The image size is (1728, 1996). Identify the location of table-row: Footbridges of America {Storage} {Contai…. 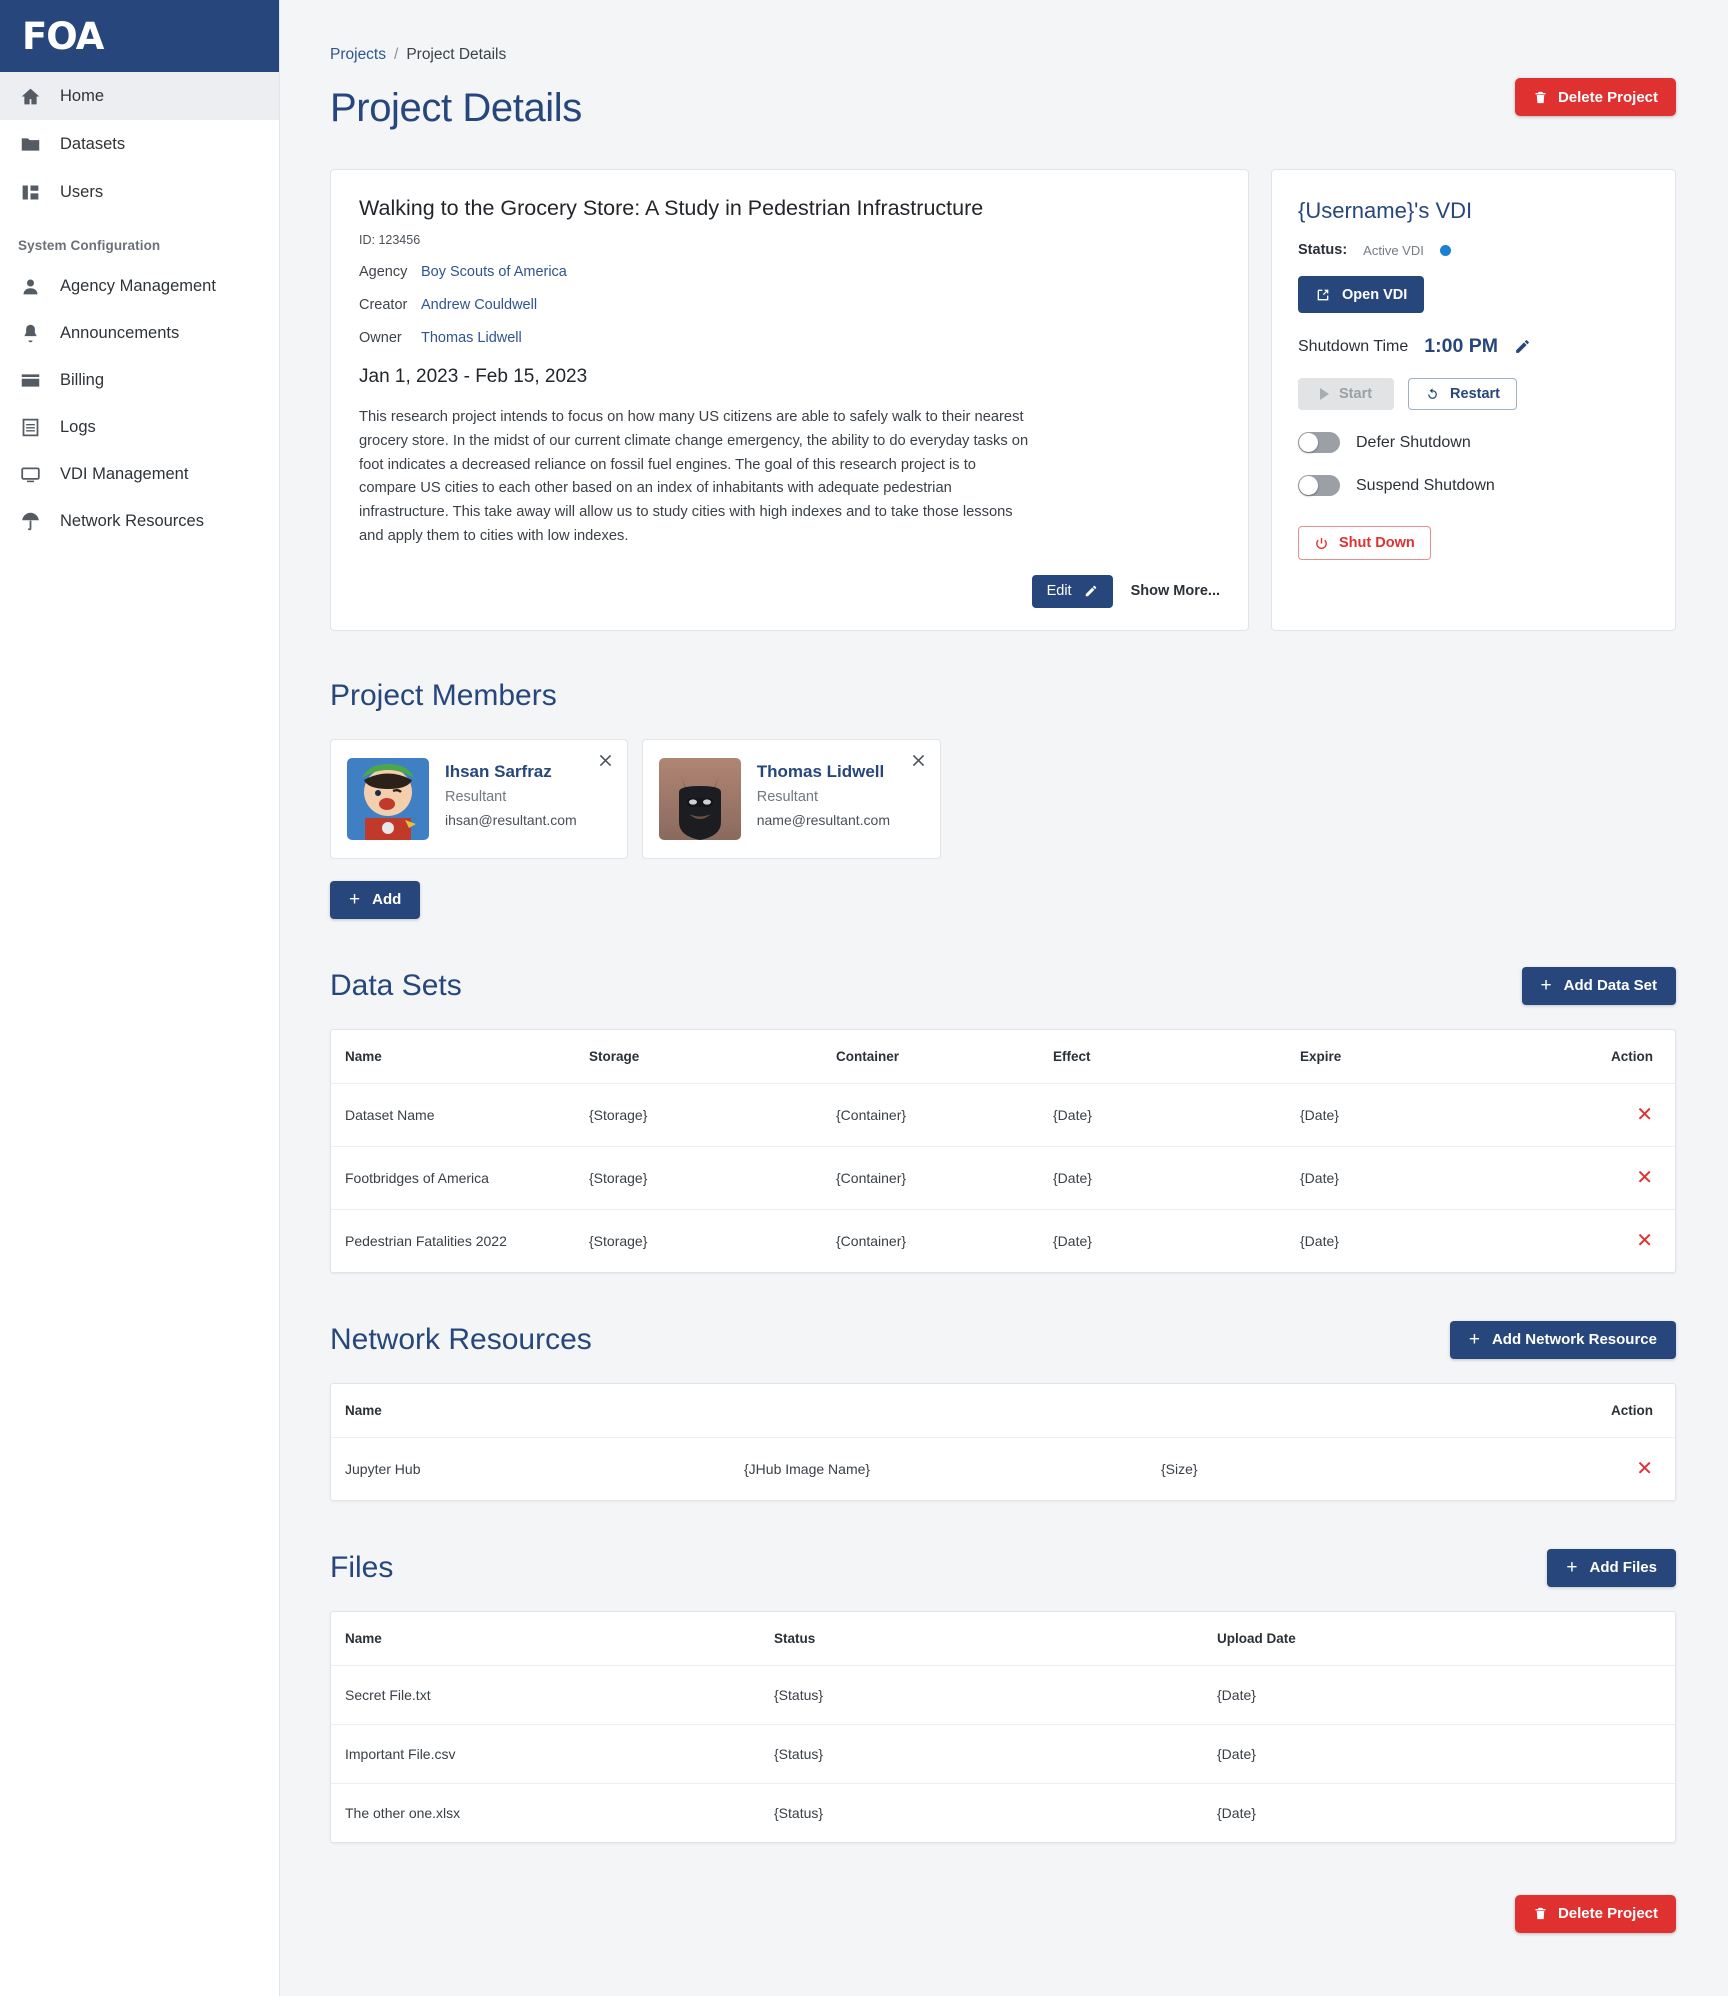
(1003, 1178).